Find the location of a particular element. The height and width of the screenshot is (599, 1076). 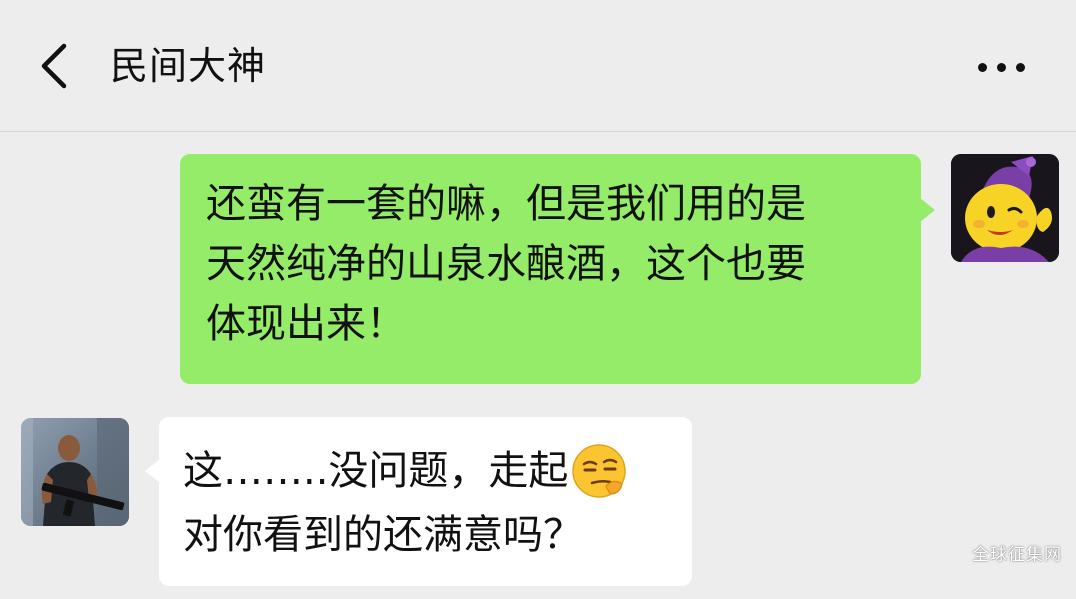

self-avatar is located at coordinates (1005, 208).